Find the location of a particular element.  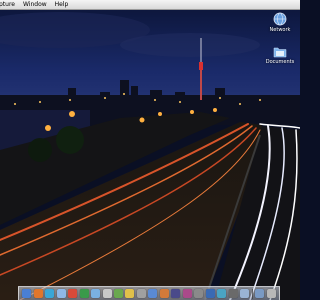

menu-capture: pture is located at coordinates (9, 4).